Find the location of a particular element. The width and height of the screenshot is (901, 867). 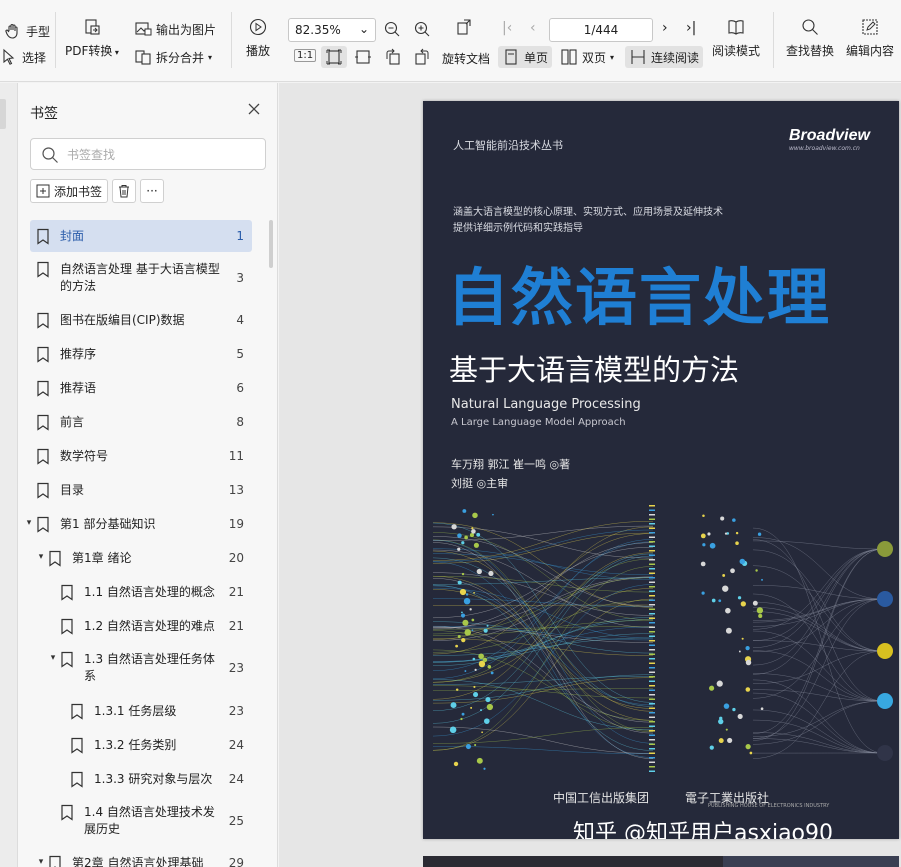

image-export-icon is located at coordinates (143, 29).